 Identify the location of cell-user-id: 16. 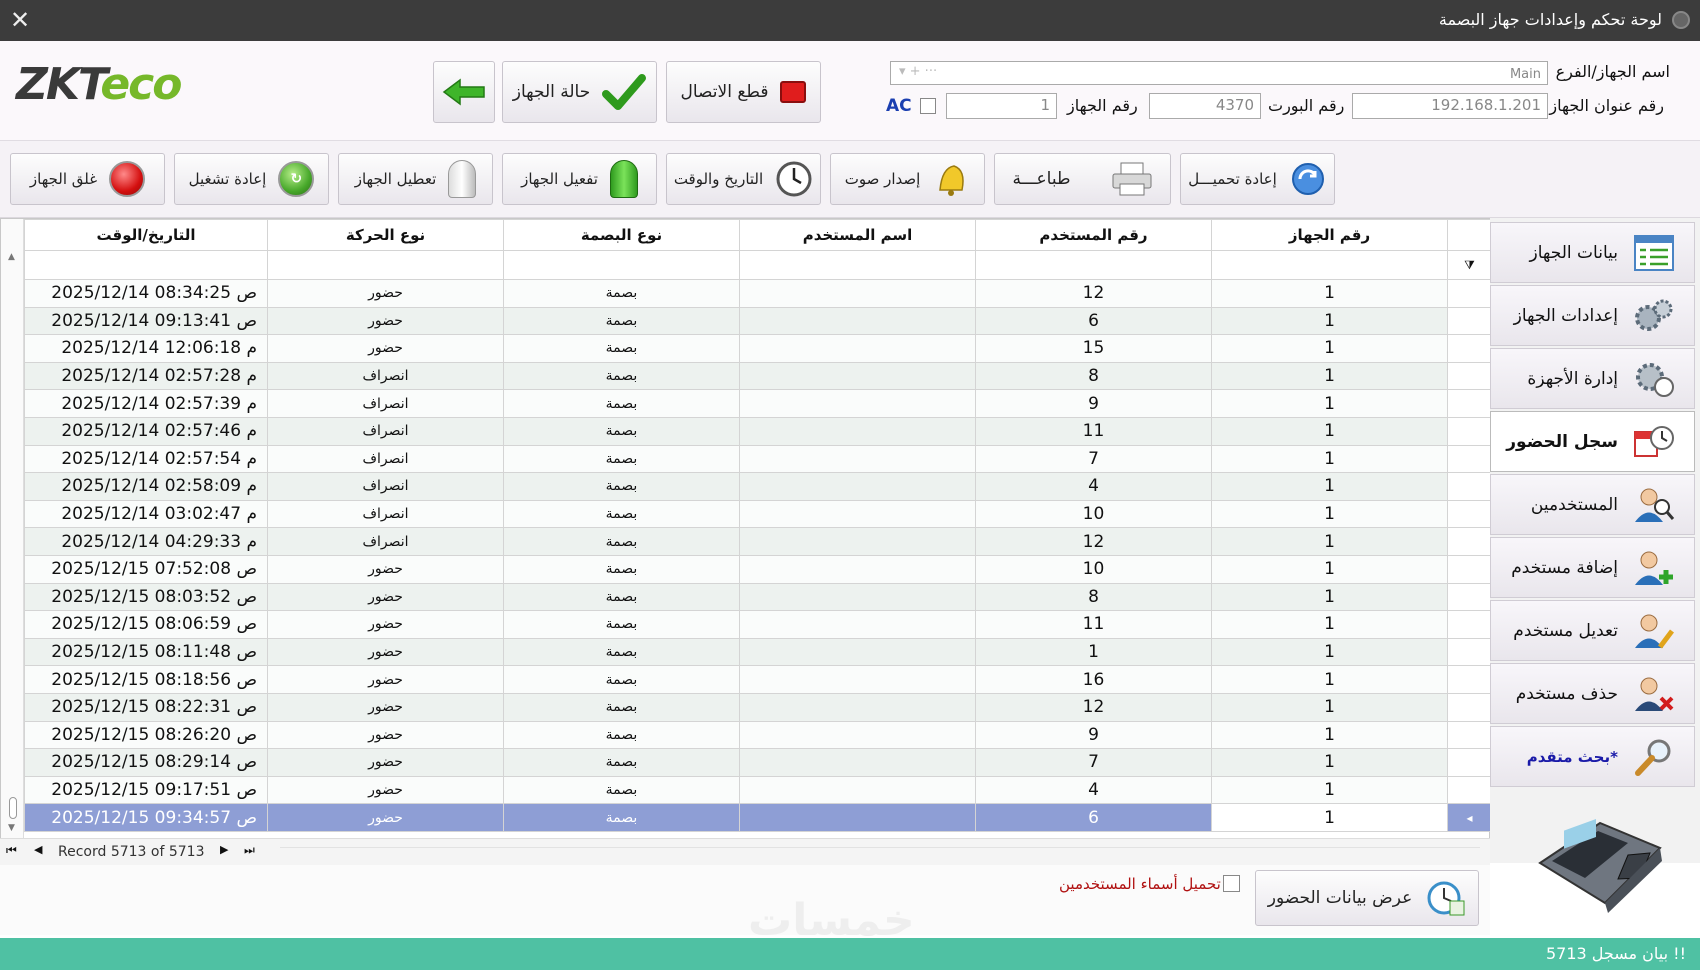
(1093, 679).